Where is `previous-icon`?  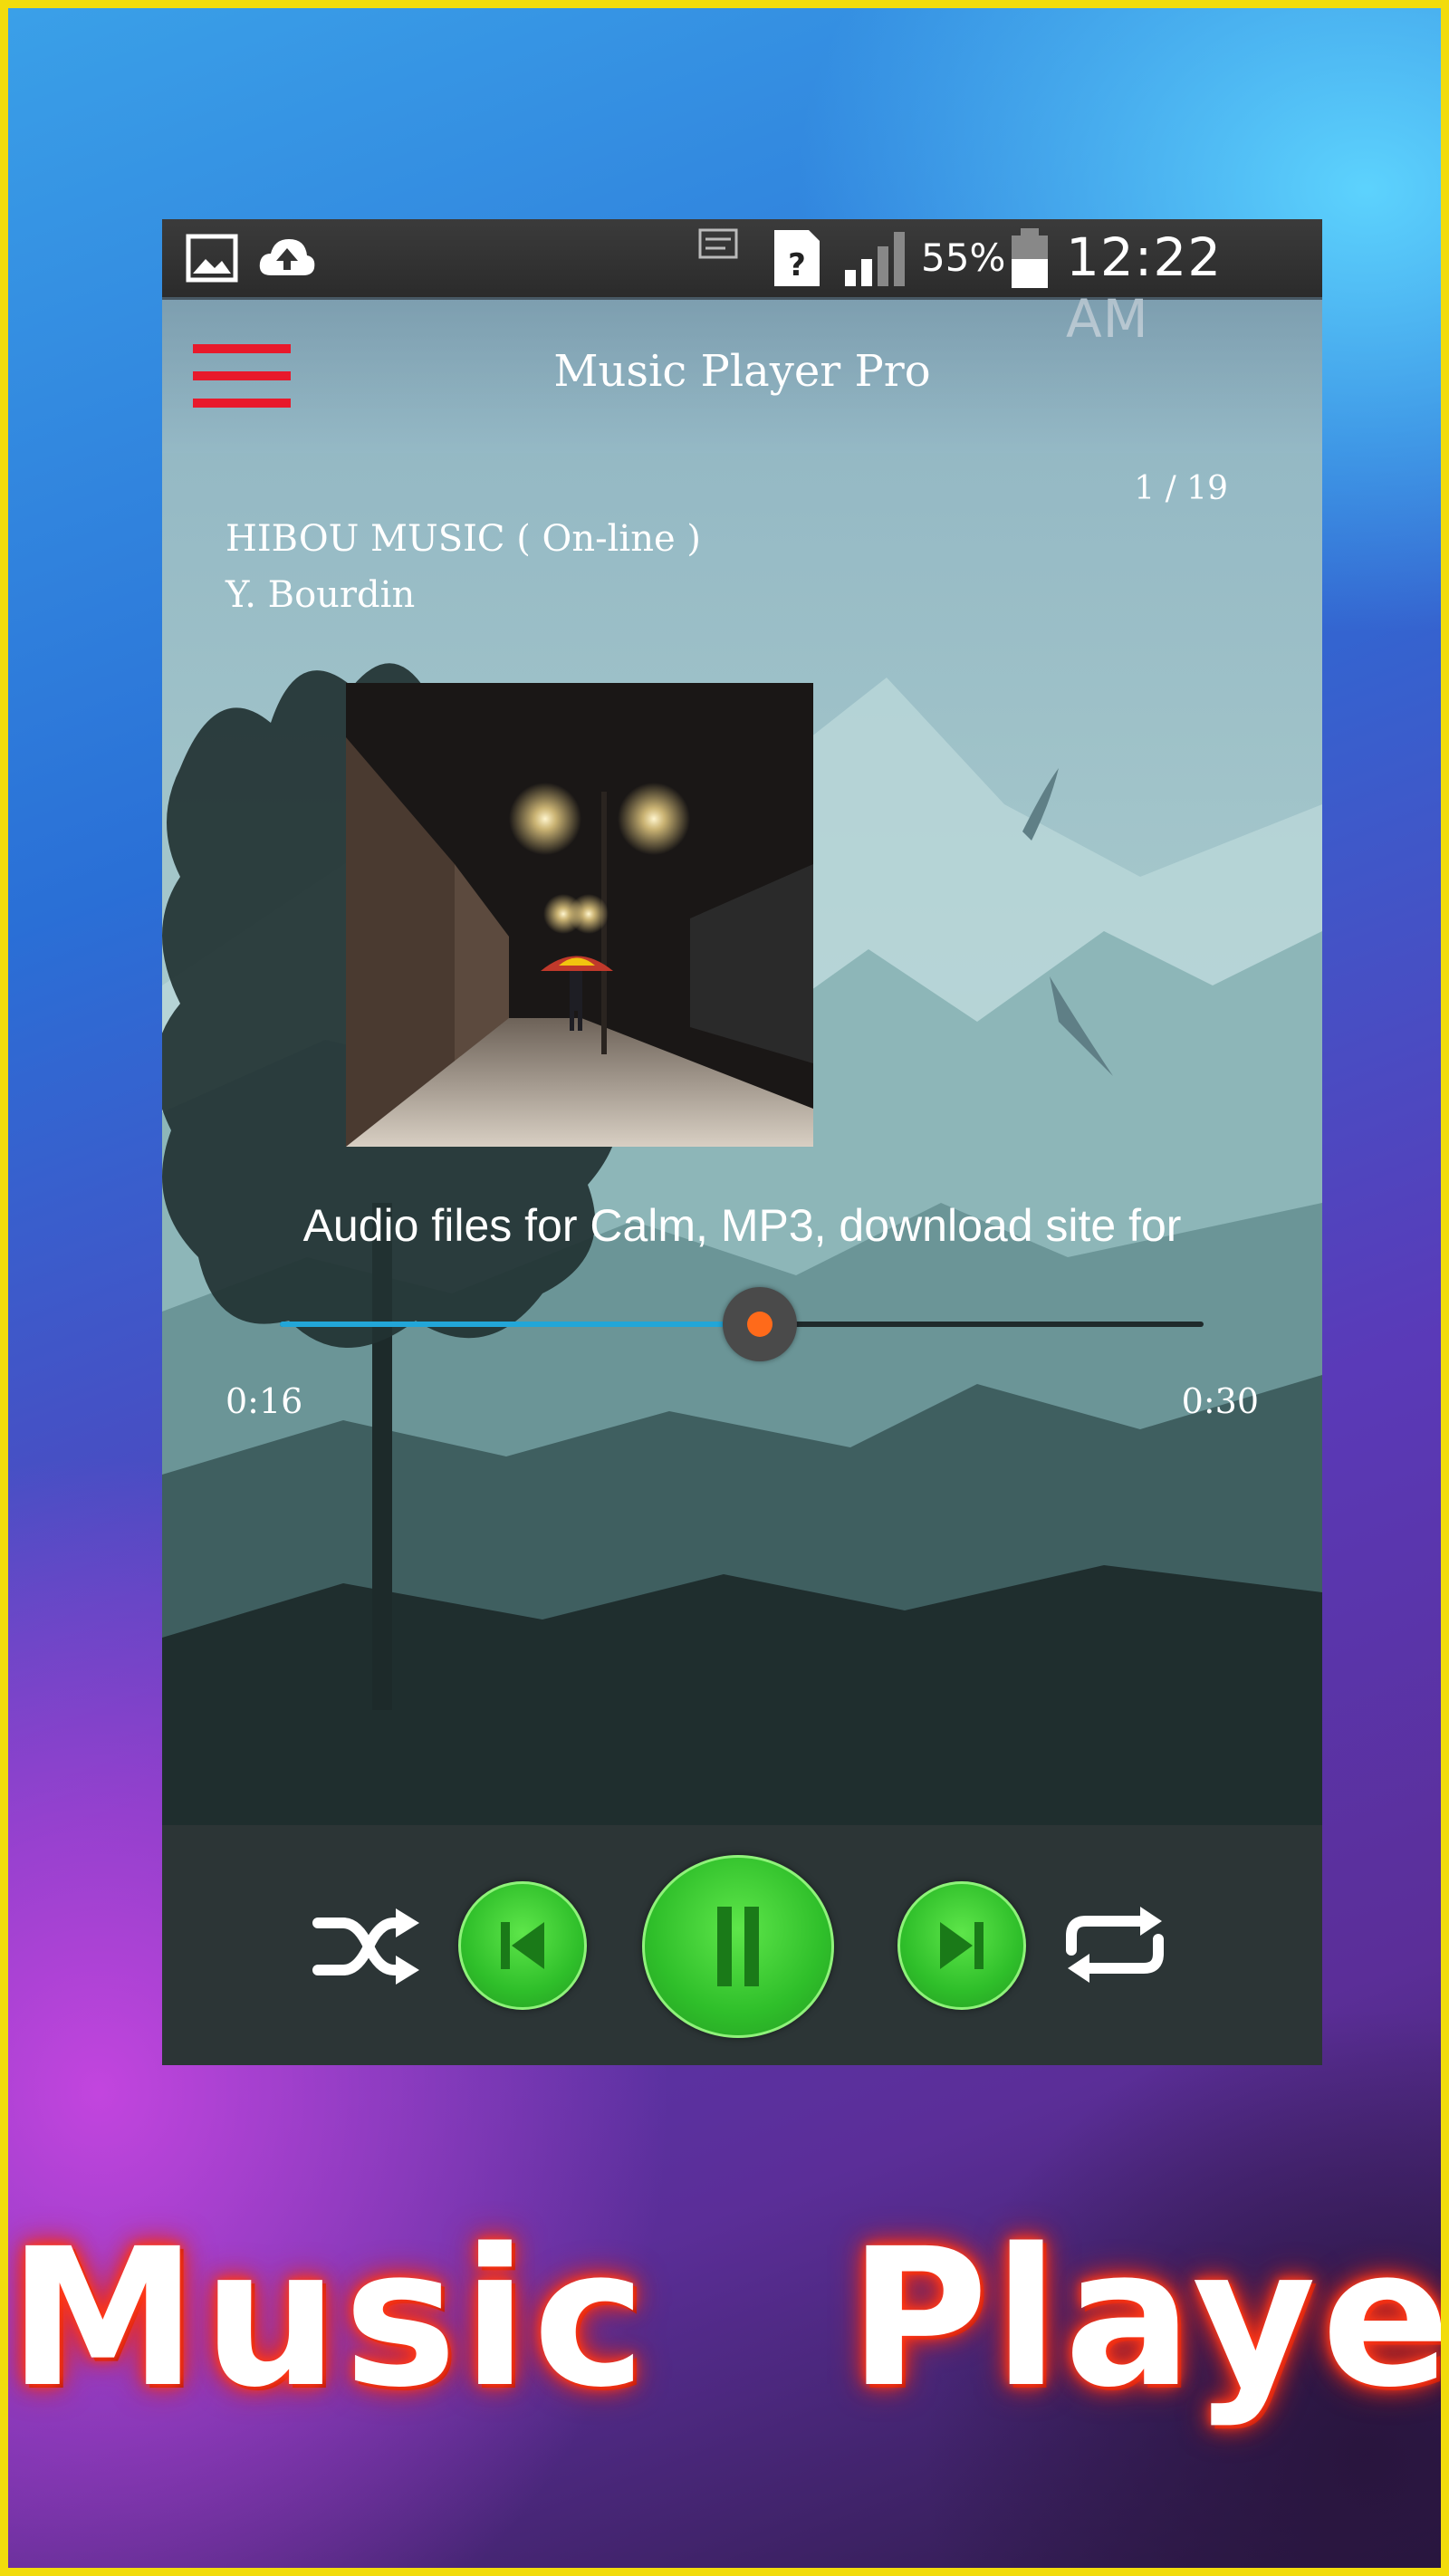
previous-icon is located at coordinates (522, 1945).